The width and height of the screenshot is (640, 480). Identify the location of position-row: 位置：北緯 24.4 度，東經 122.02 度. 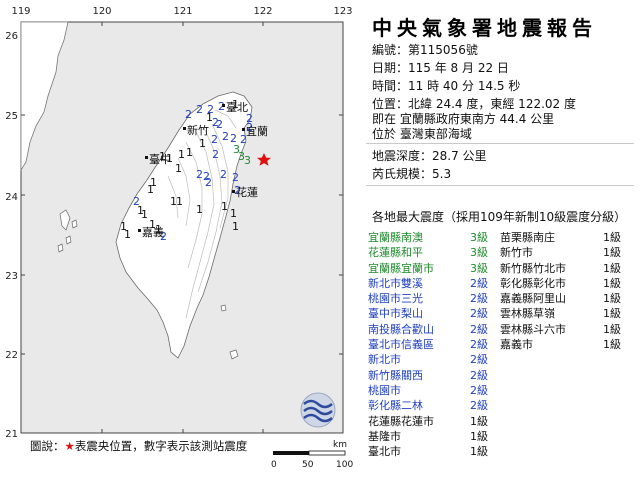
(474, 104).